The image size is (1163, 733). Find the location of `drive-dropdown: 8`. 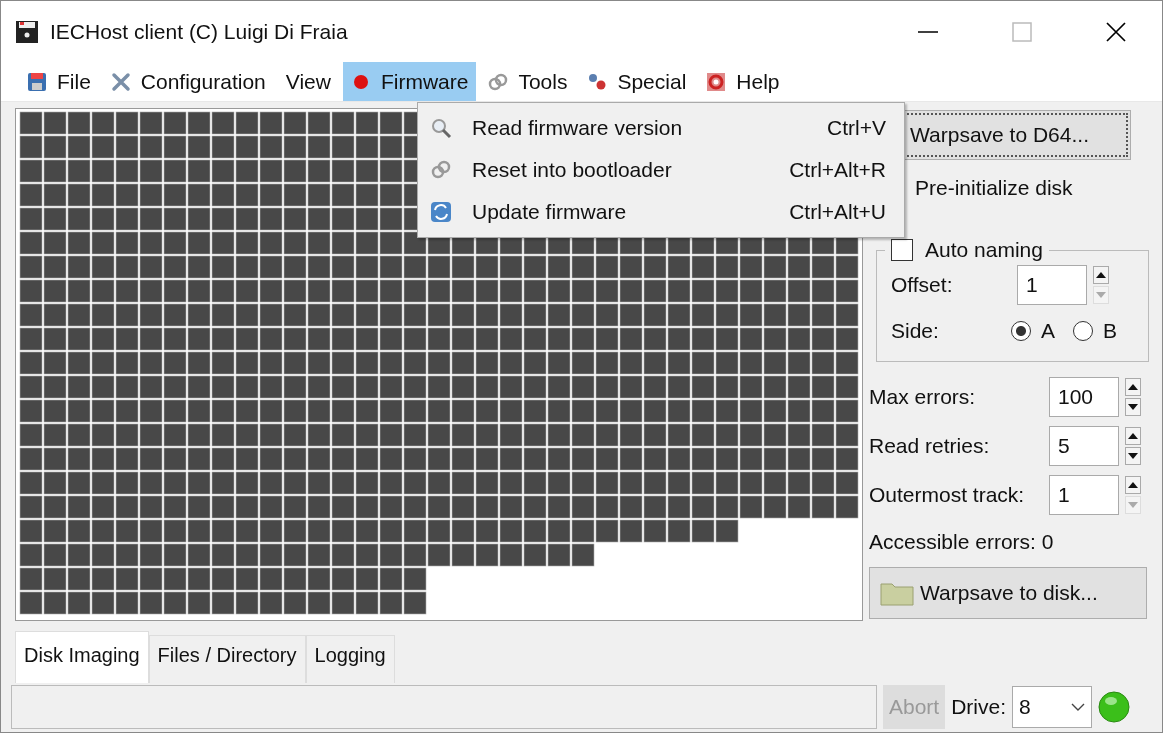

drive-dropdown: 8 is located at coordinates (1052, 707).